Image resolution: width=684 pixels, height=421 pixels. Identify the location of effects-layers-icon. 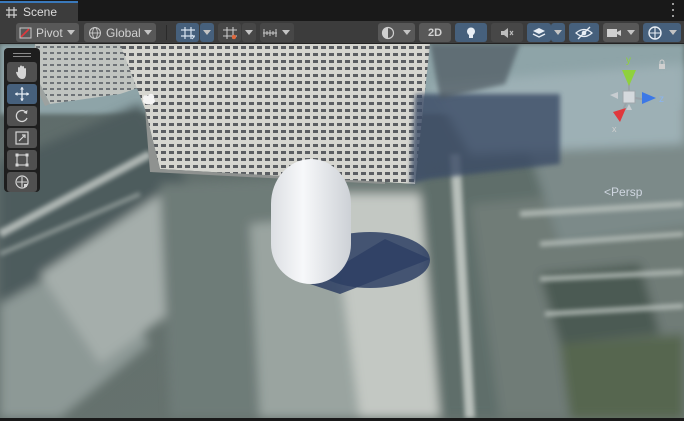
(539, 32).